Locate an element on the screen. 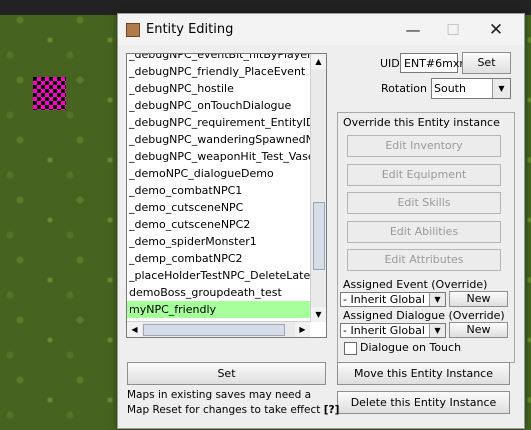 The image size is (531, 430). rotation-label: Rotation is located at coordinates (404, 88).